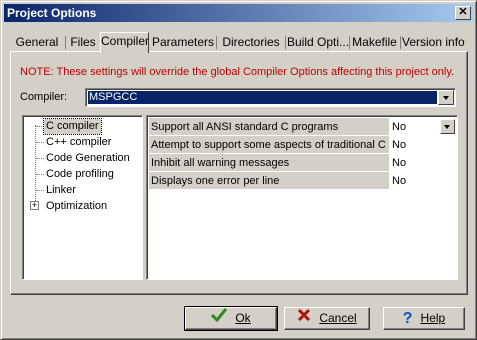  Describe the element at coordinates (72, 126) in the screenshot. I see `tree-item-c-compiler: C compiler` at that location.